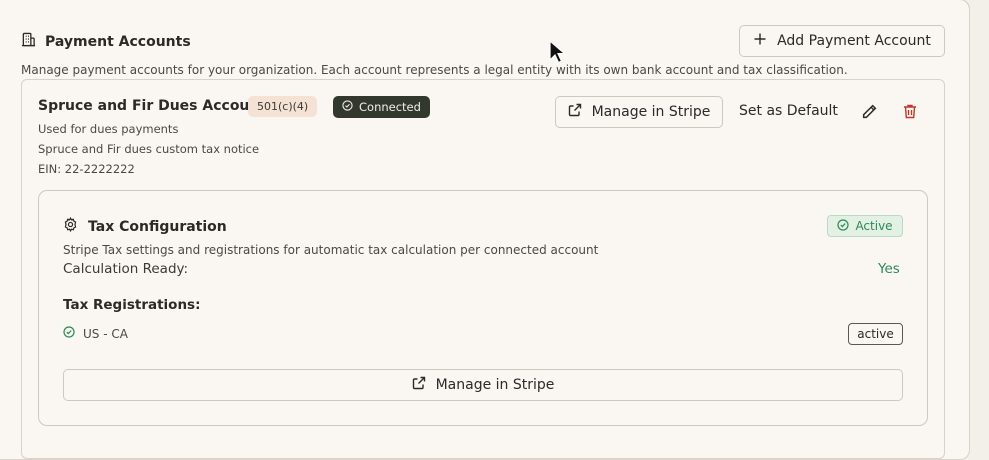 The image size is (989, 460). What do you see at coordinates (70, 226) in the screenshot?
I see `gear-icon` at bounding box center [70, 226].